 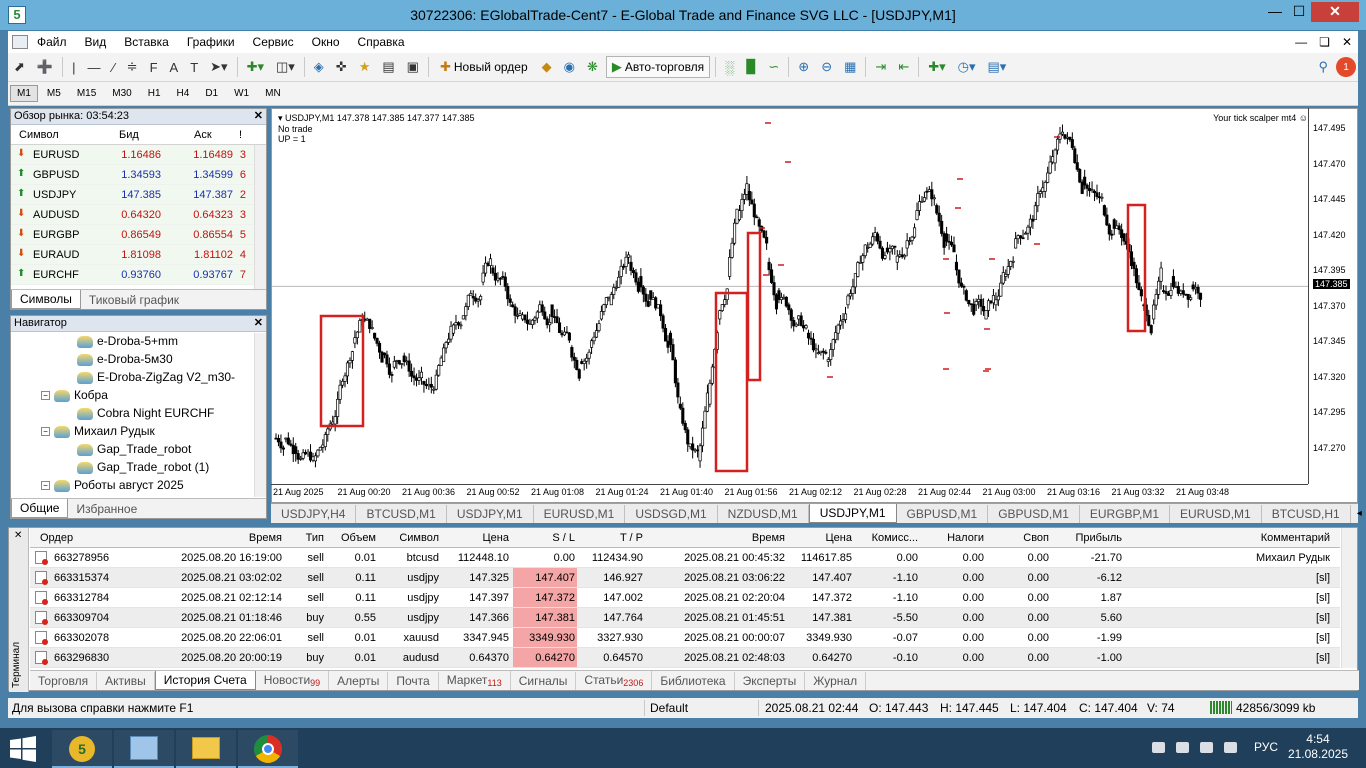 What do you see at coordinates (154, 67) in the screenshot?
I see `fibonacci-icon: F` at bounding box center [154, 67].